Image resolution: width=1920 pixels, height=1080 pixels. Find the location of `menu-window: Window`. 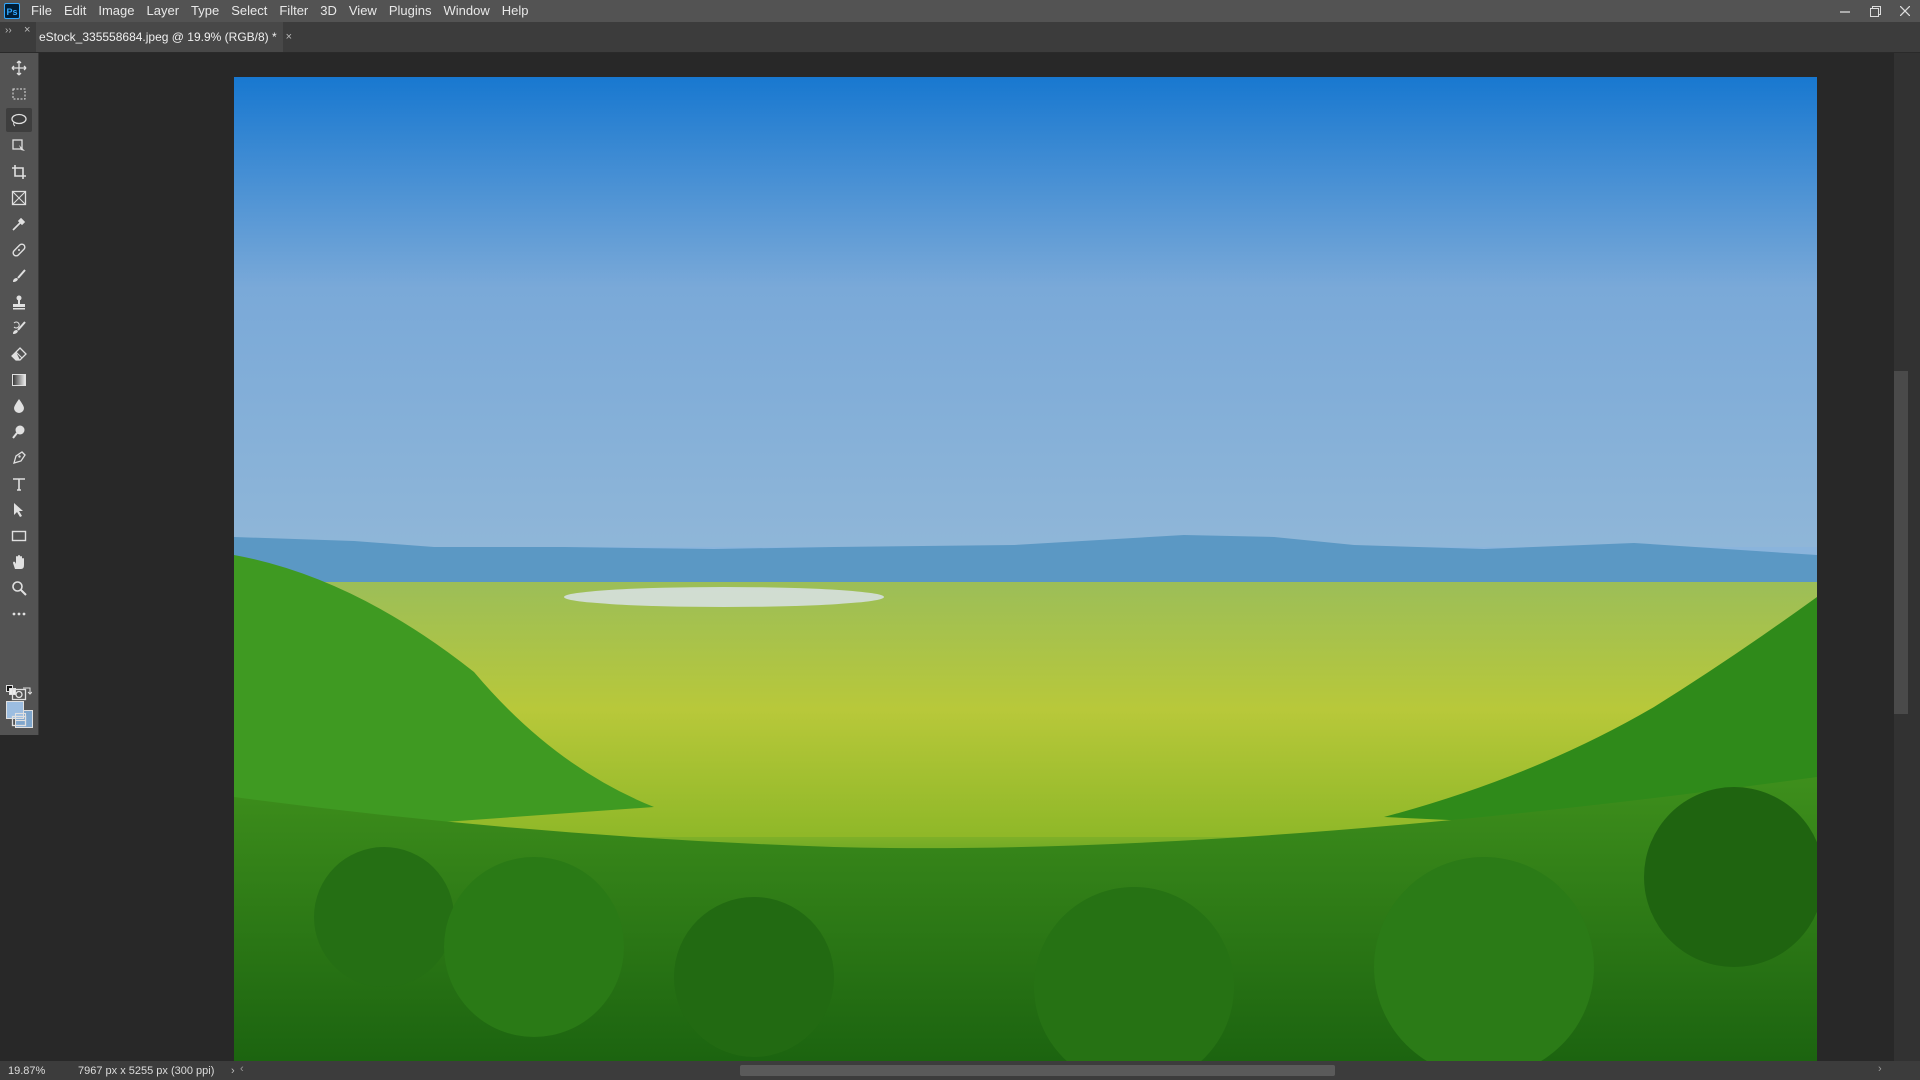

menu-window: Window is located at coordinates (466, 11).